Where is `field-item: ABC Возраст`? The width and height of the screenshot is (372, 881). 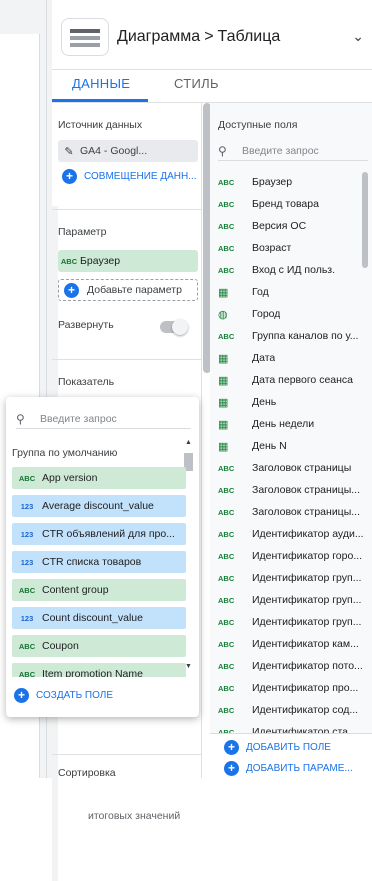
field-item: ABC Возраст is located at coordinates (292, 248).